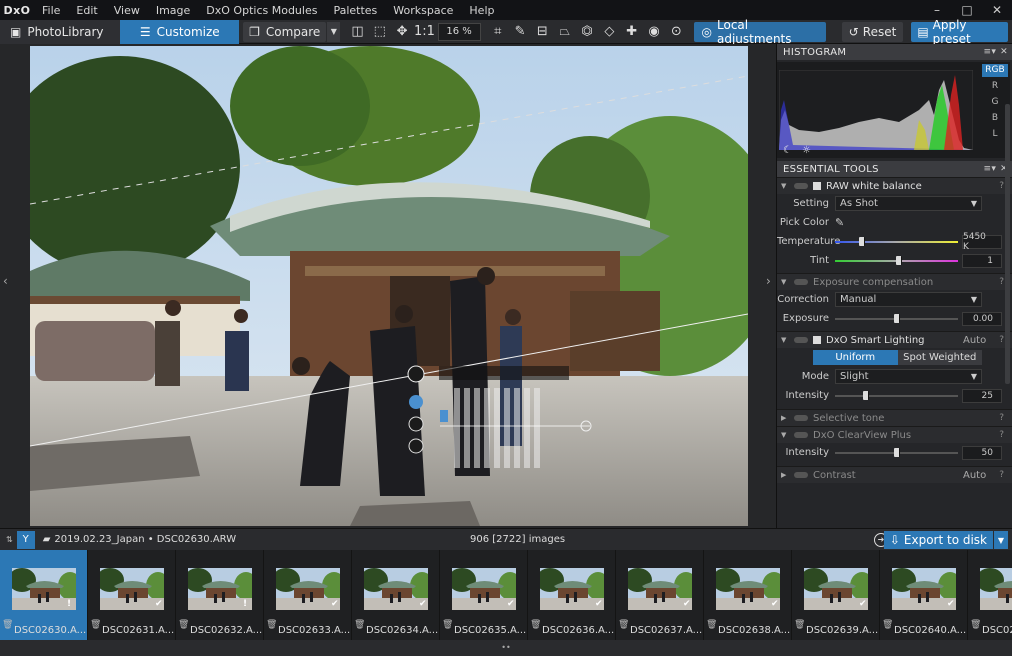 The height and width of the screenshot is (656, 1012). I want to click on tab-photolibrary: ▣ PhotoLibrary, so click(60, 31).